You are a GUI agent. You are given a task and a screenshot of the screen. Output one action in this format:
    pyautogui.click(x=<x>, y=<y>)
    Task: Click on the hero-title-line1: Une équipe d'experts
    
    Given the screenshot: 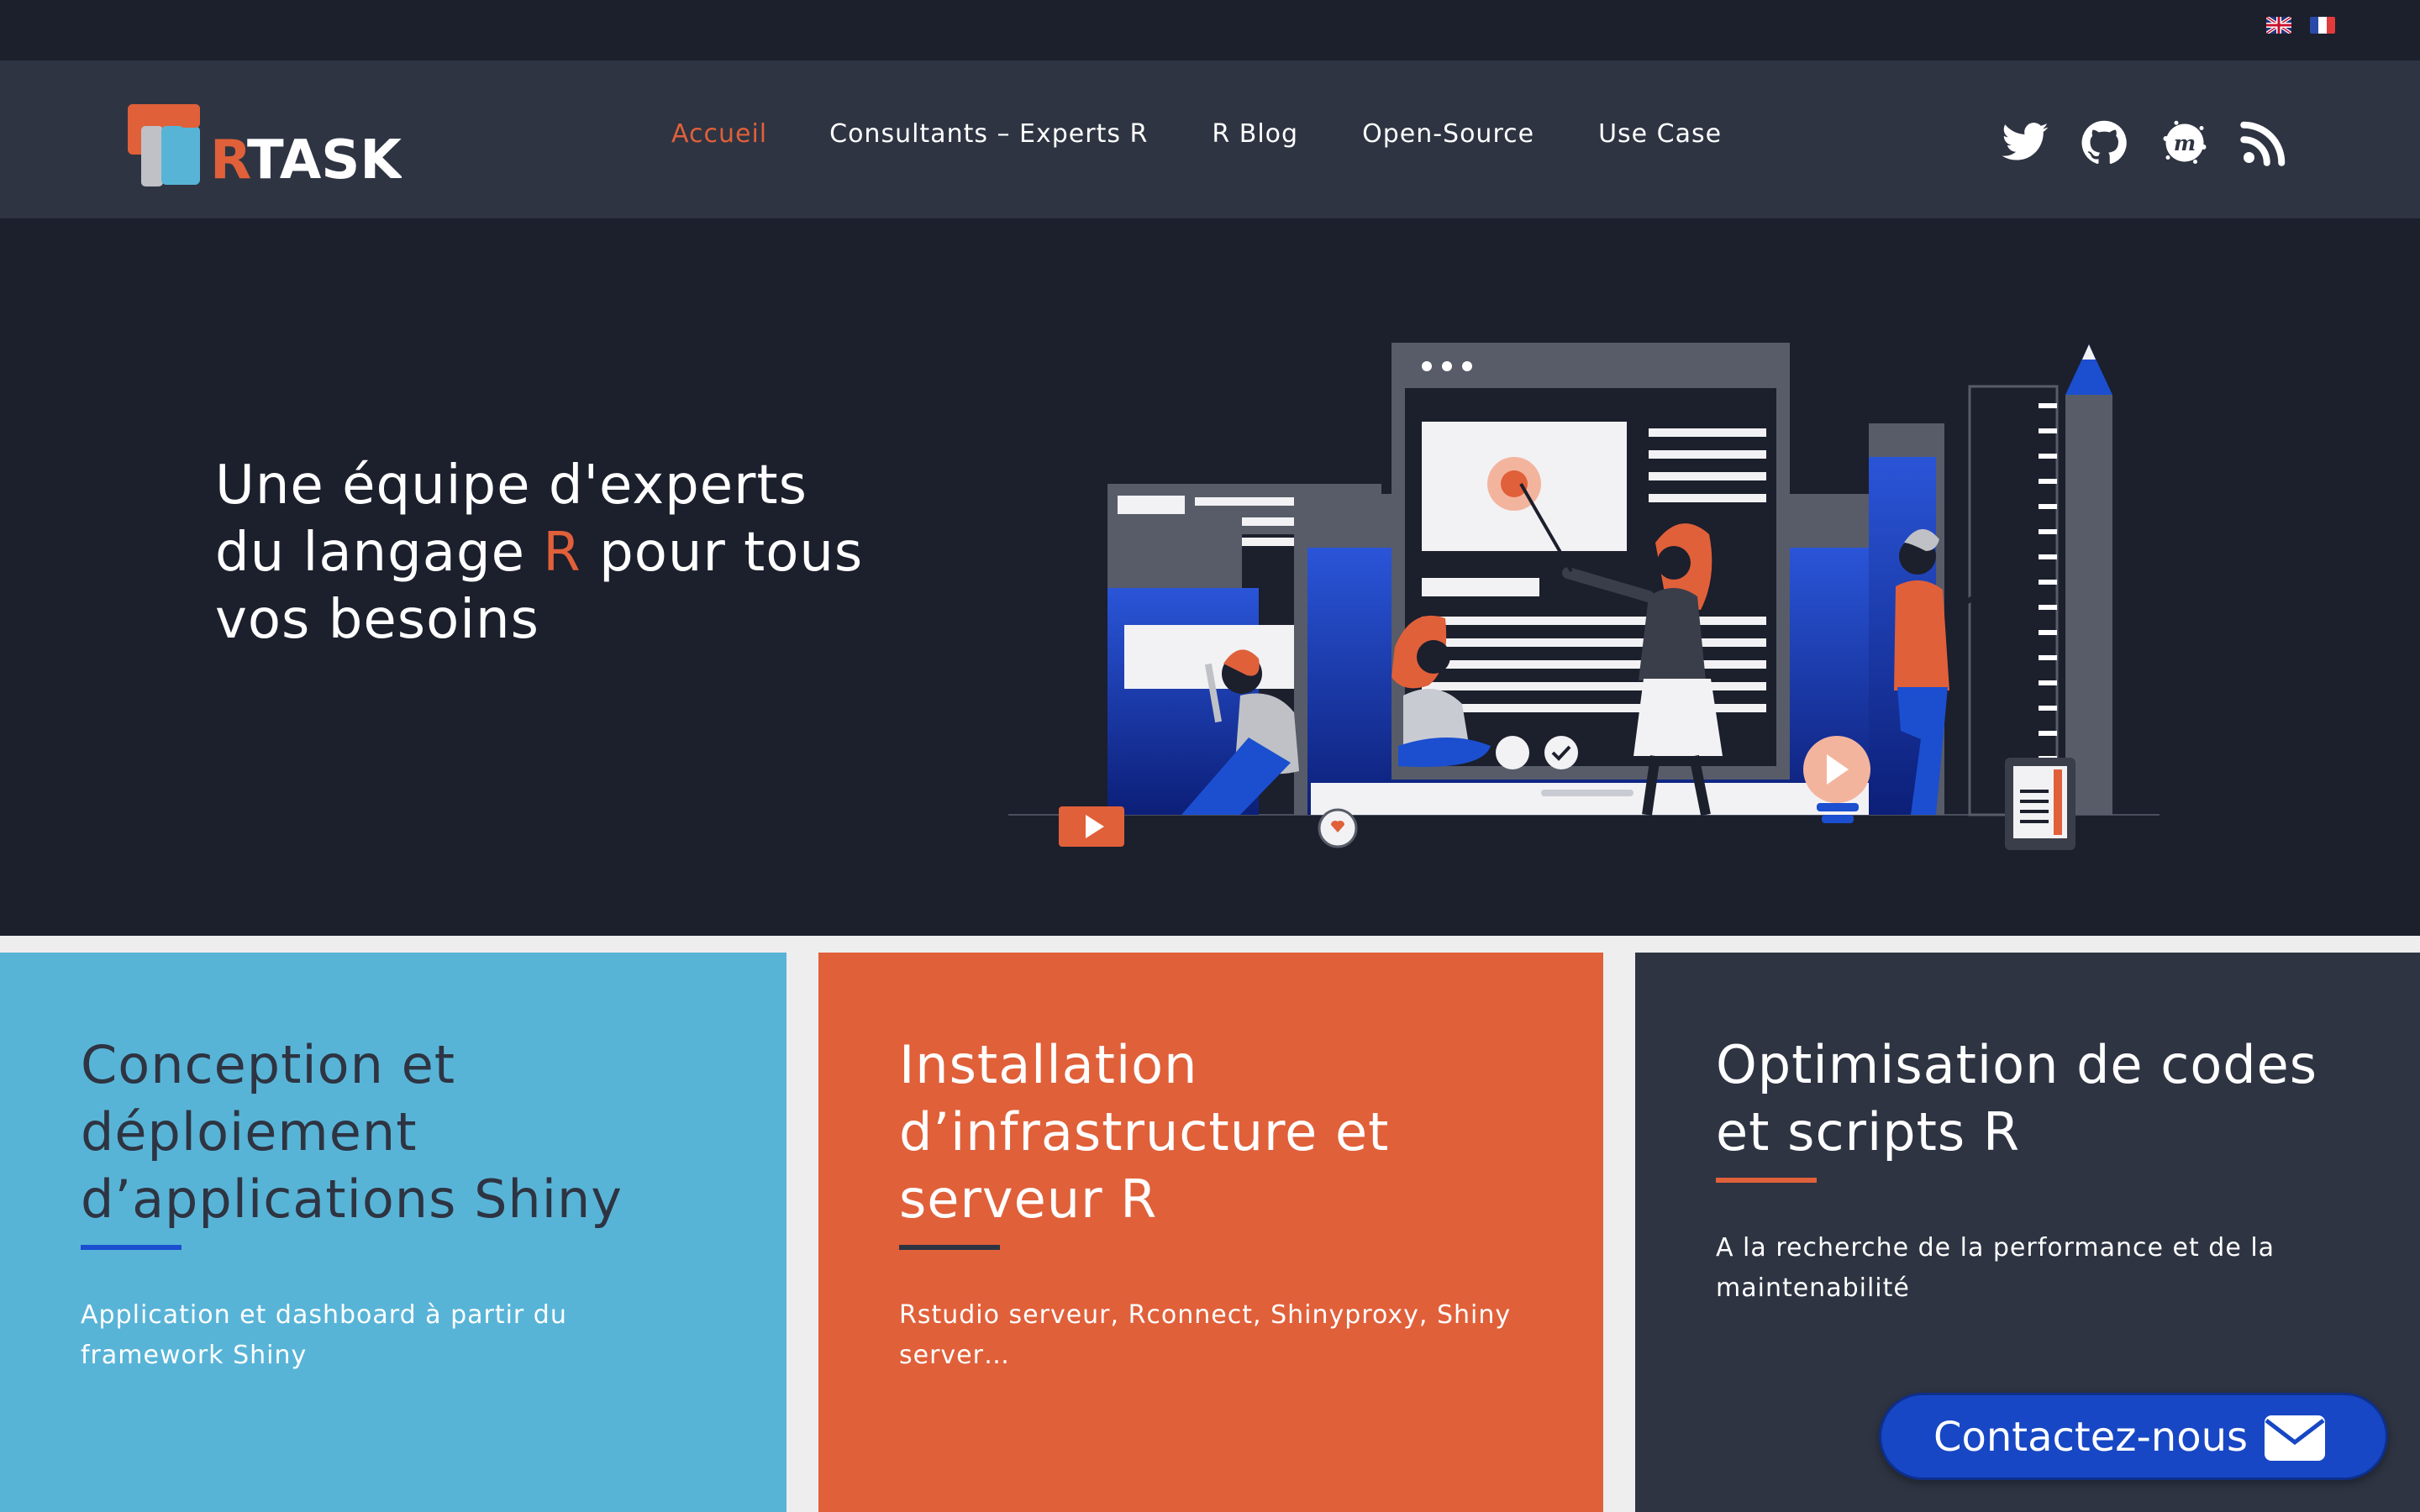 What is the action you would take?
    pyautogui.click(x=511, y=485)
    